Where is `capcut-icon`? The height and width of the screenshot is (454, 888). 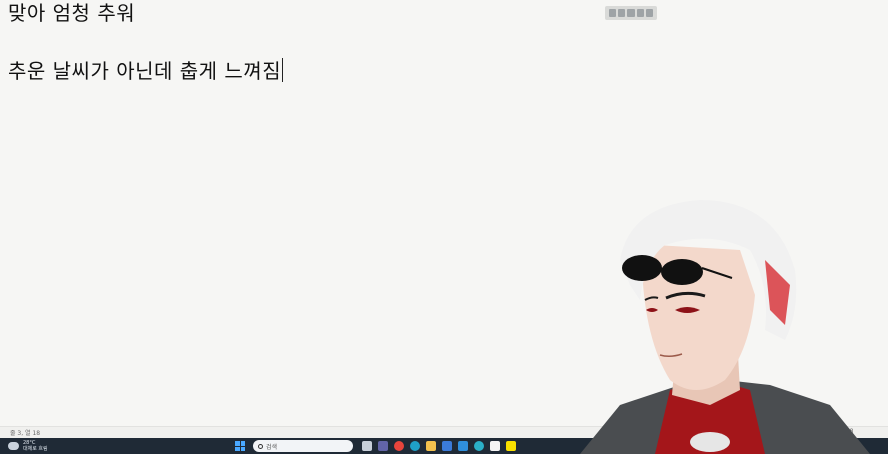 capcut-icon is located at coordinates (495, 446).